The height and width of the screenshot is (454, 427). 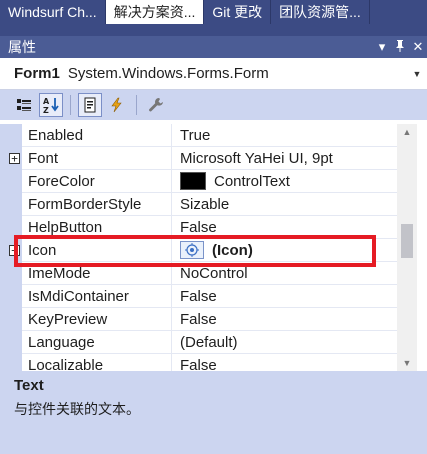 I want to click on categorized-icon, so click(x=24, y=105).